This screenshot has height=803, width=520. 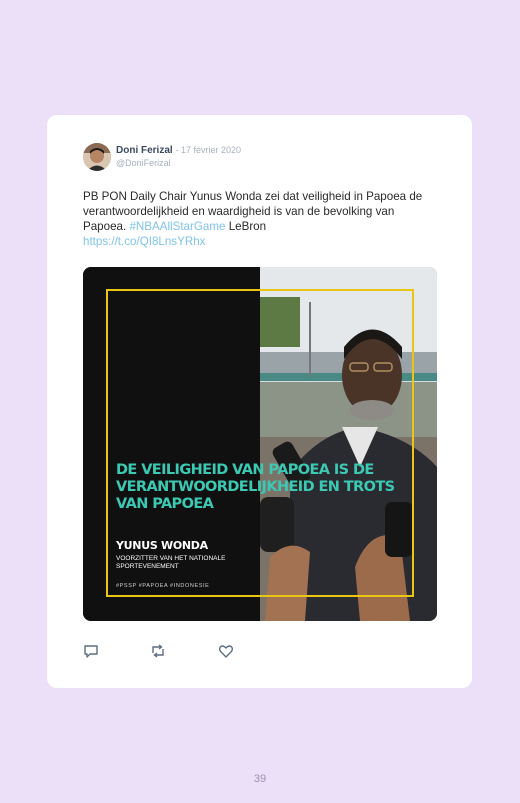 I want to click on tweet-actions, so click(x=173, y=651).